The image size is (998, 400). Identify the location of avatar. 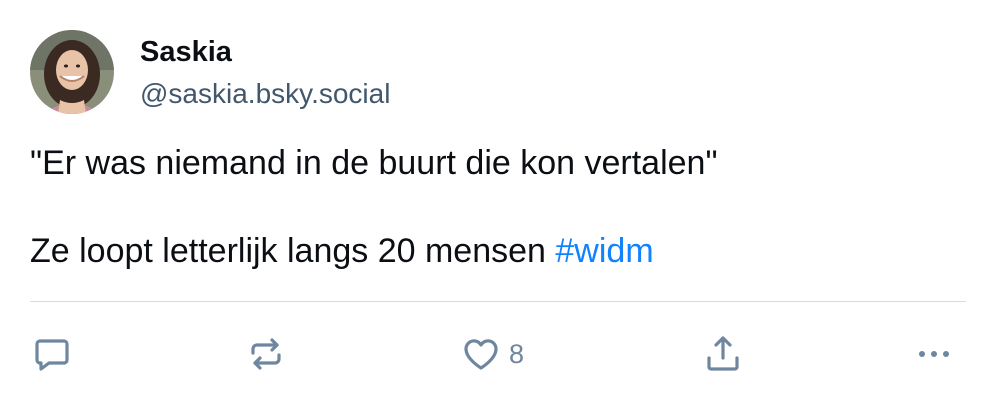
(72, 72).